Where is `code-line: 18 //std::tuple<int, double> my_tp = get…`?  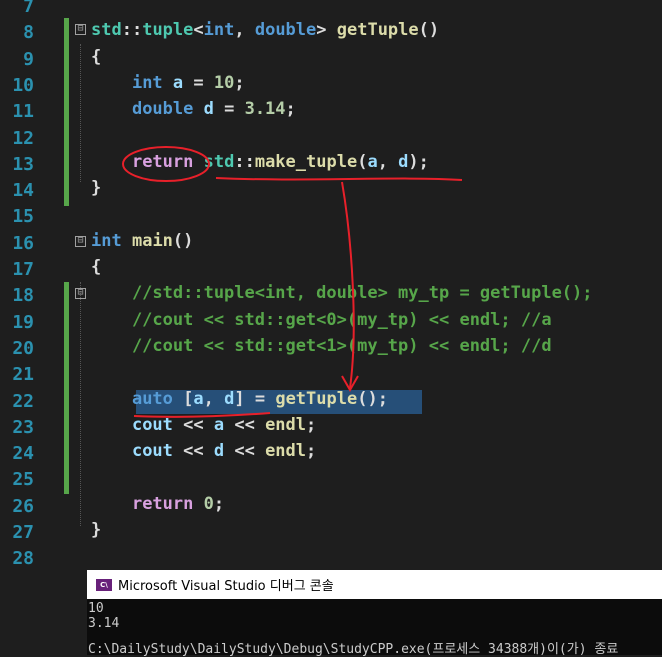
code-line: 18 //std::tuple<int, double> my_tp = get… is located at coordinates (331, 296).